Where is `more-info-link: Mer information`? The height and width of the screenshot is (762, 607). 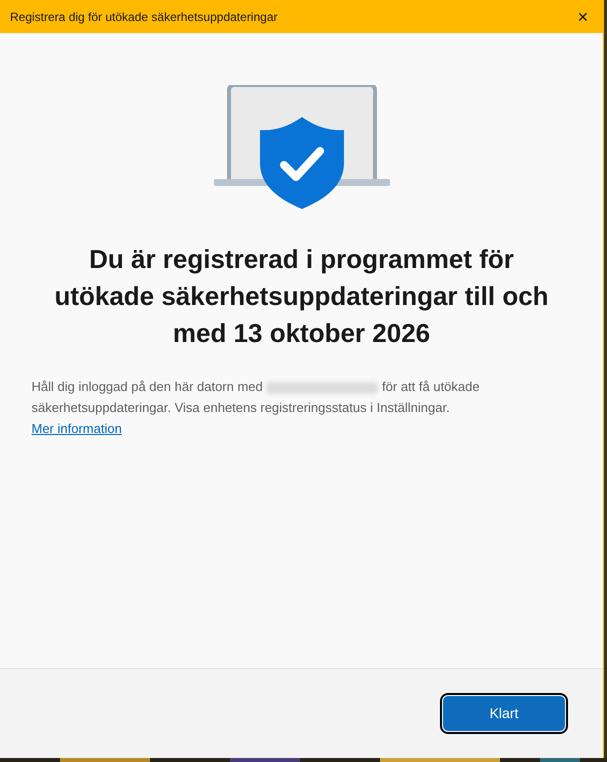 more-info-link: Mer information is located at coordinates (77, 428).